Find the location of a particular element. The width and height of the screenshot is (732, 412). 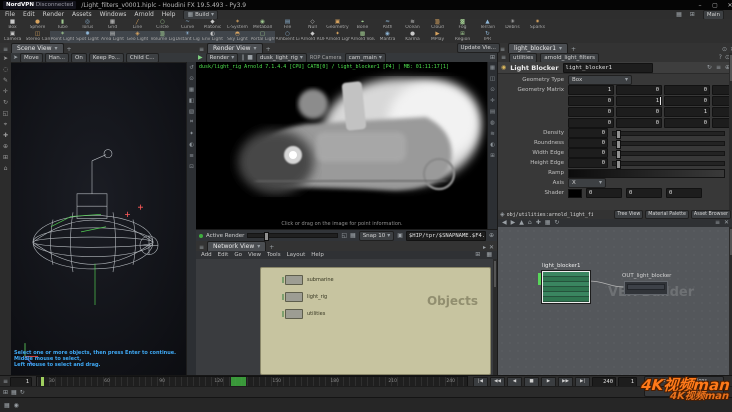

volume-light-tool: ▒ Volume Light is located at coordinates (162, 37).